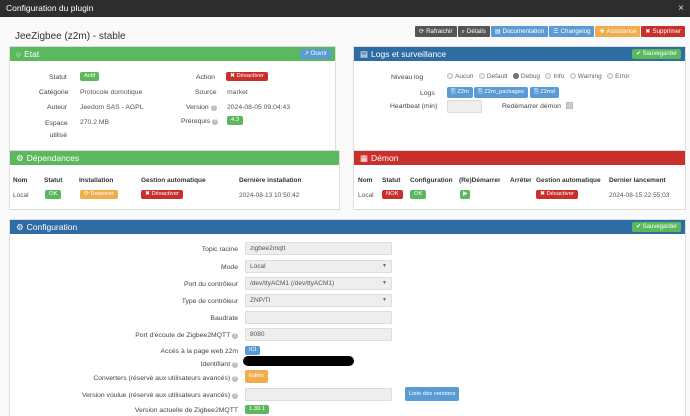 The height and width of the screenshot is (416, 690). Describe the element at coordinates (460, 76) in the screenshot. I see `radio-aucun: Aucun` at that location.